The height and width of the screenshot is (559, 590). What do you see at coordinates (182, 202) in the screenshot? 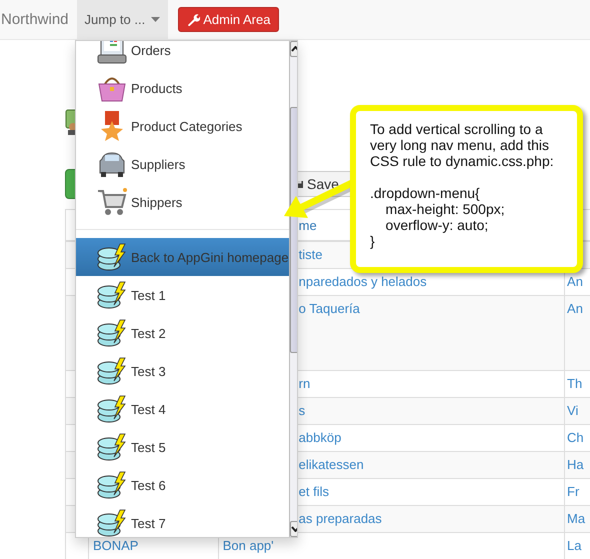
I see `menu-item: Shippers` at bounding box center [182, 202].